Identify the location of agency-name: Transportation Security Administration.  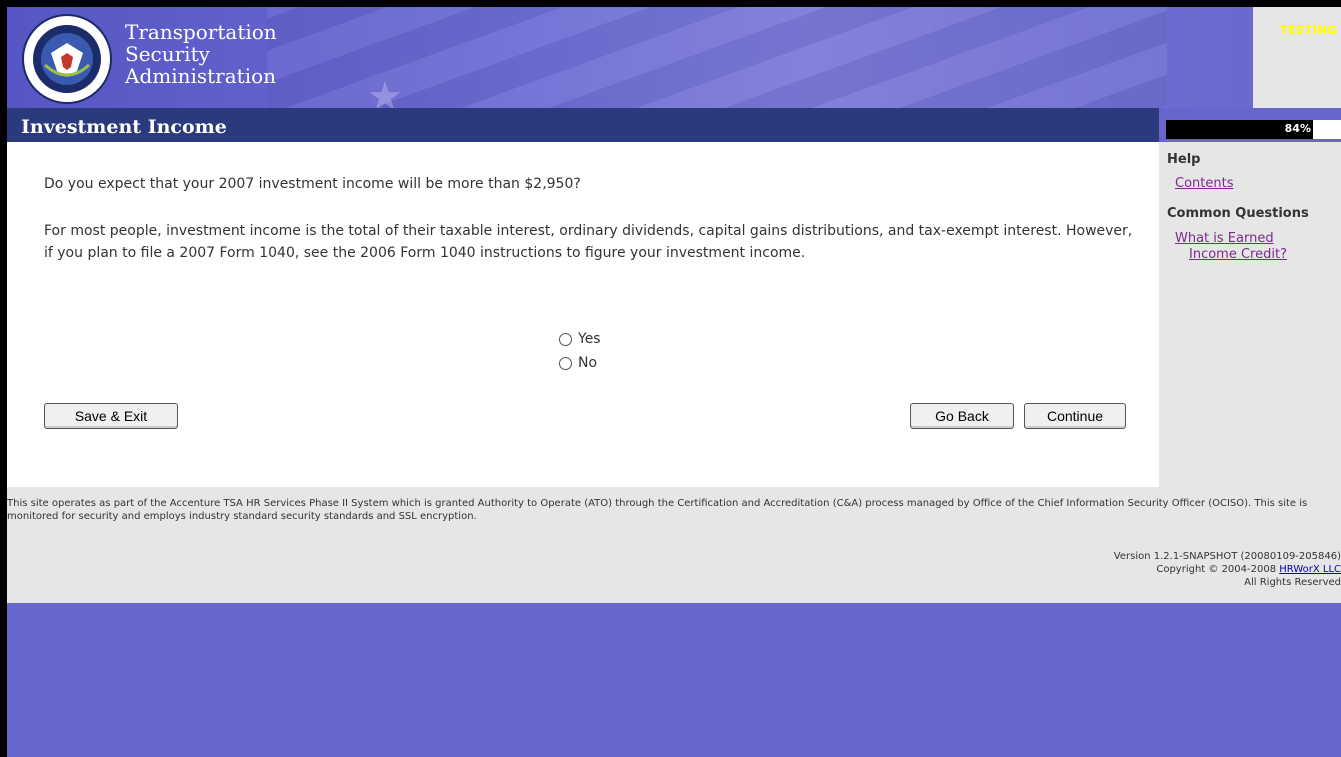
(201, 54).